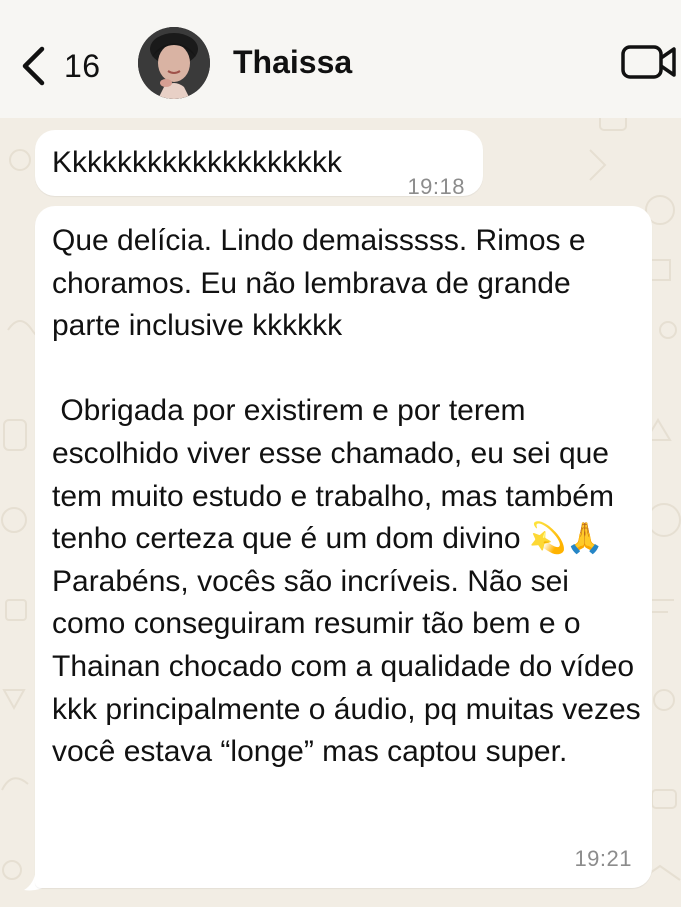 This screenshot has width=681, height=907. What do you see at coordinates (292, 62) in the screenshot?
I see `contact-name: Thaissa` at bounding box center [292, 62].